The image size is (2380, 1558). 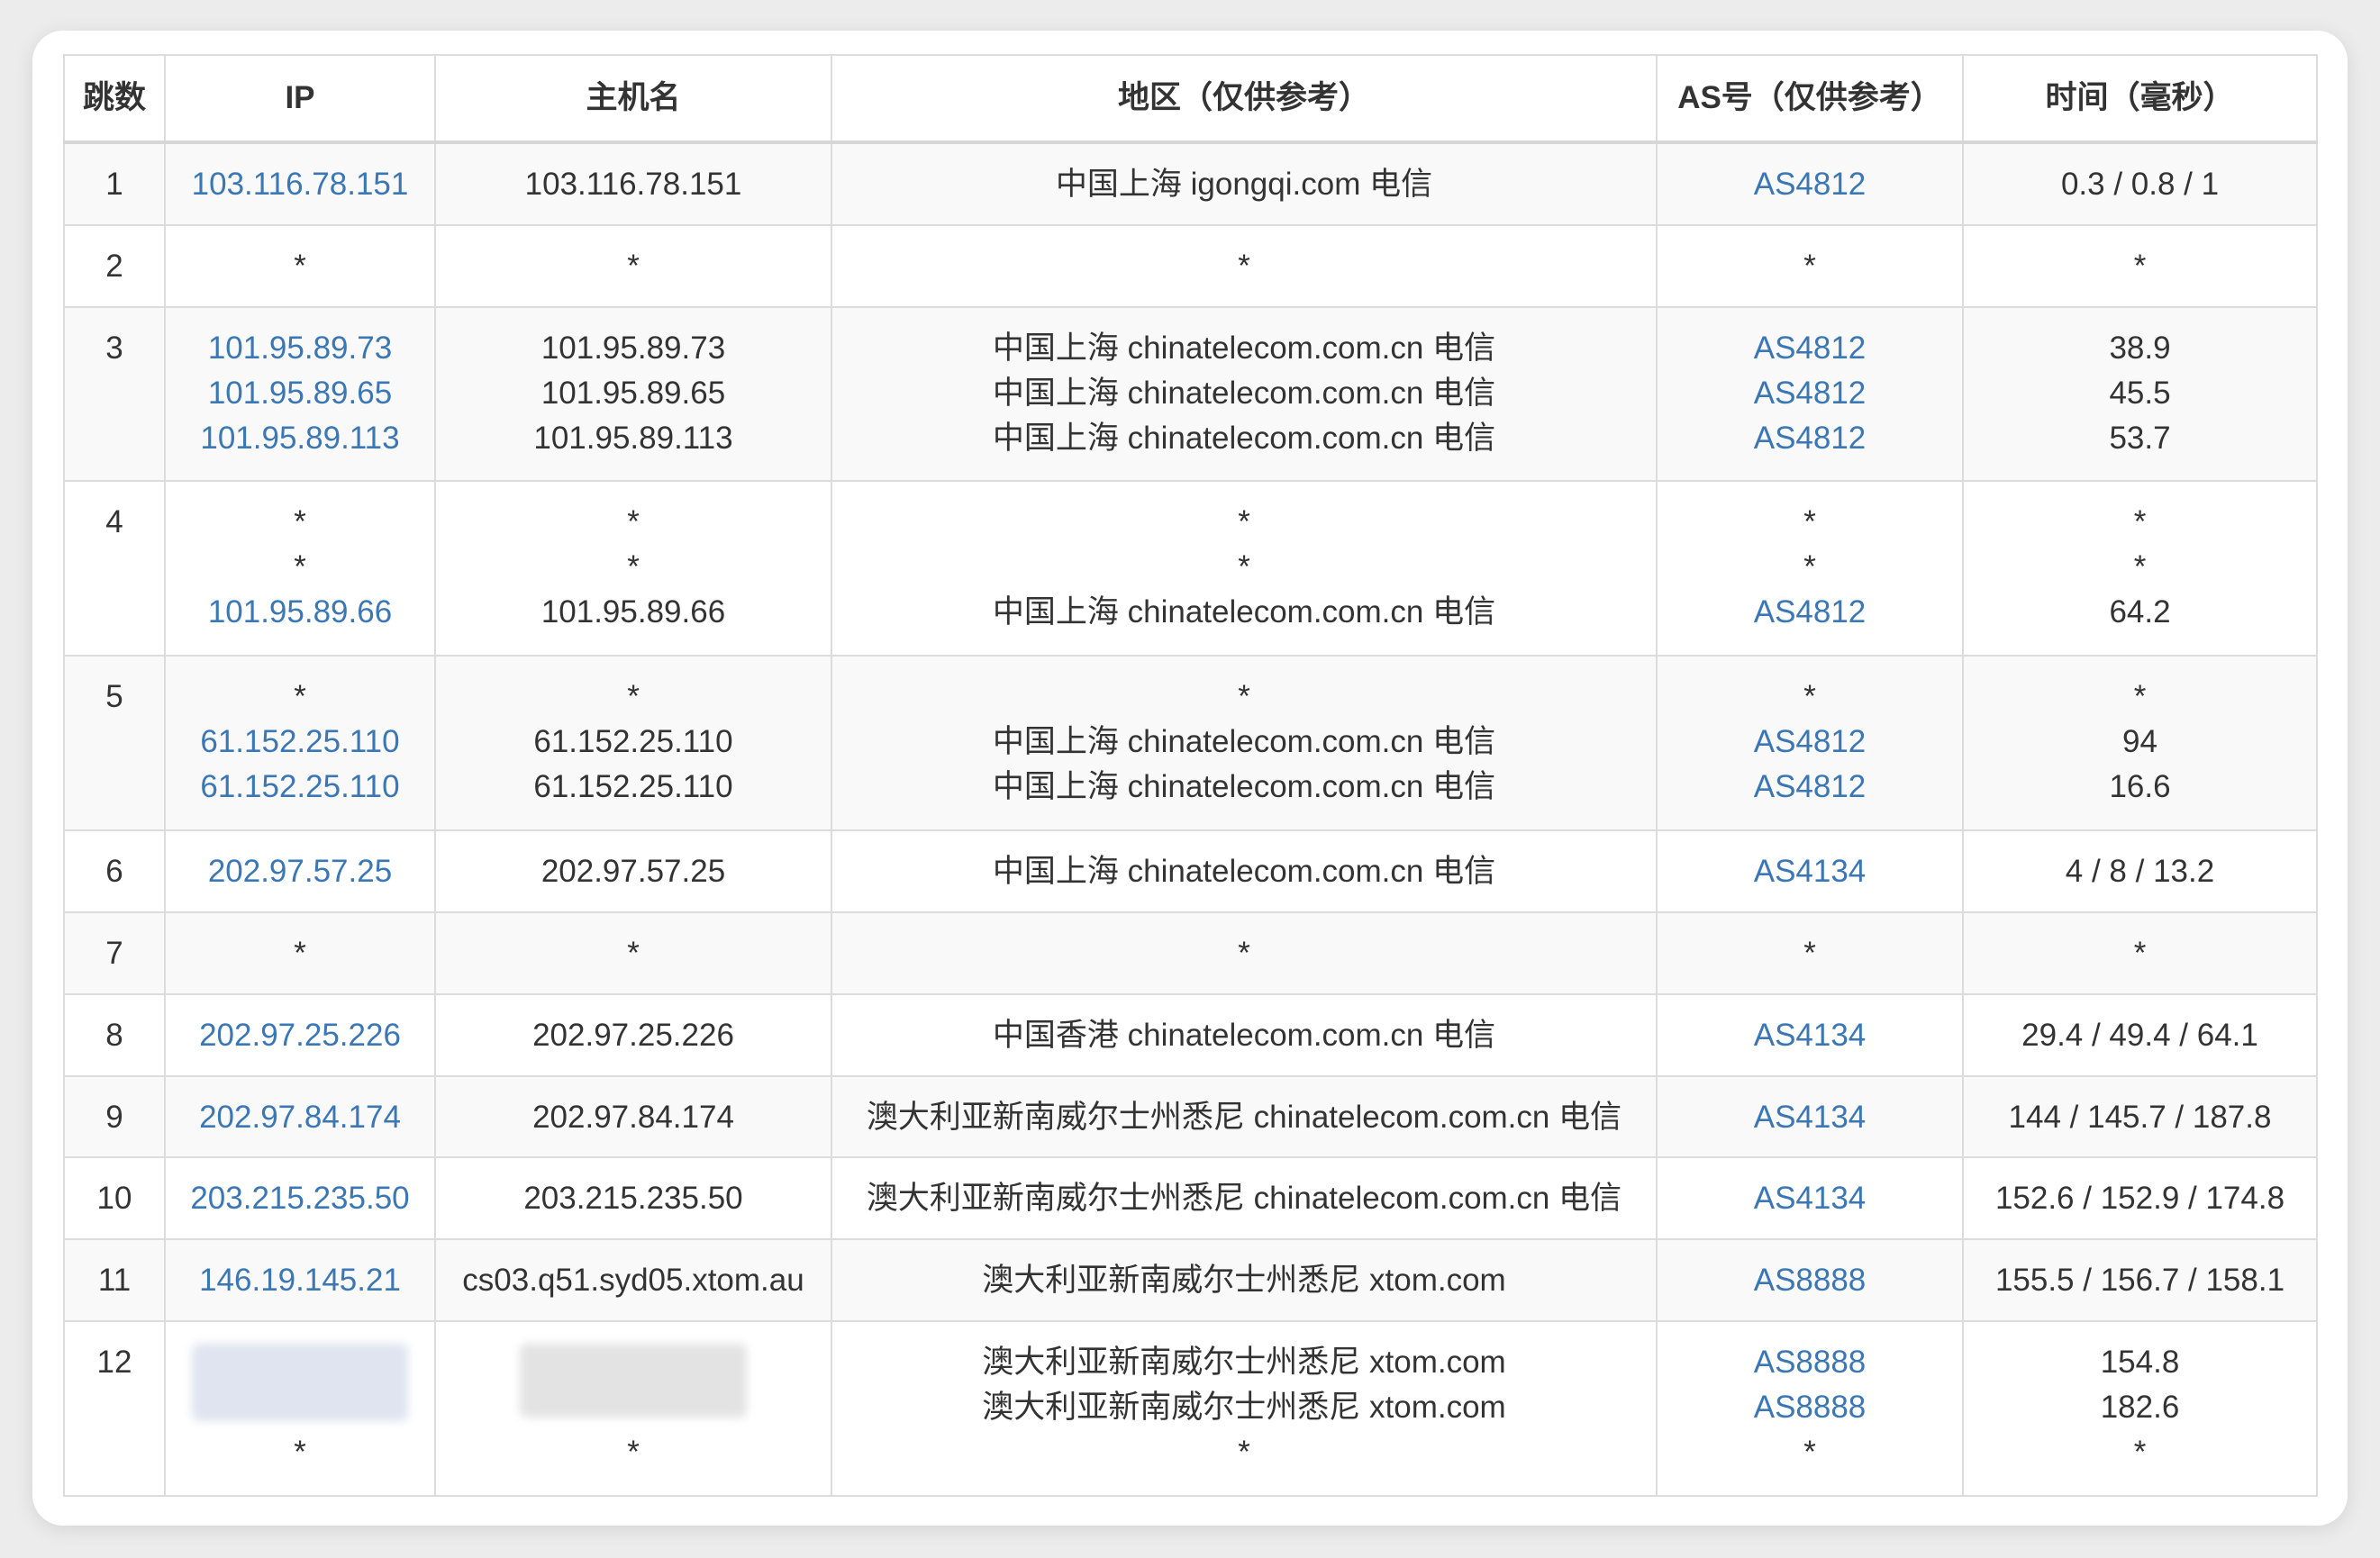 What do you see at coordinates (1244, 1198) in the screenshot?
I see `region-cell: 澳大利亚新南威尔士州悉尼 chinatelecom.com.cn 电信` at bounding box center [1244, 1198].